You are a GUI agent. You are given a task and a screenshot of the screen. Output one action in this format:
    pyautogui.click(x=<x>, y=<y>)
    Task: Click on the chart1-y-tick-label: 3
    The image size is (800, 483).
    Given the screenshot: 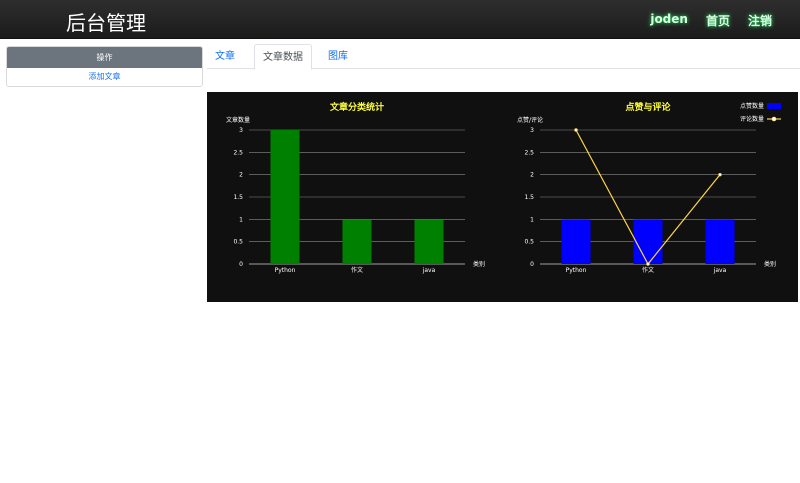 What is the action you would take?
    pyautogui.click(x=241, y=130)
    